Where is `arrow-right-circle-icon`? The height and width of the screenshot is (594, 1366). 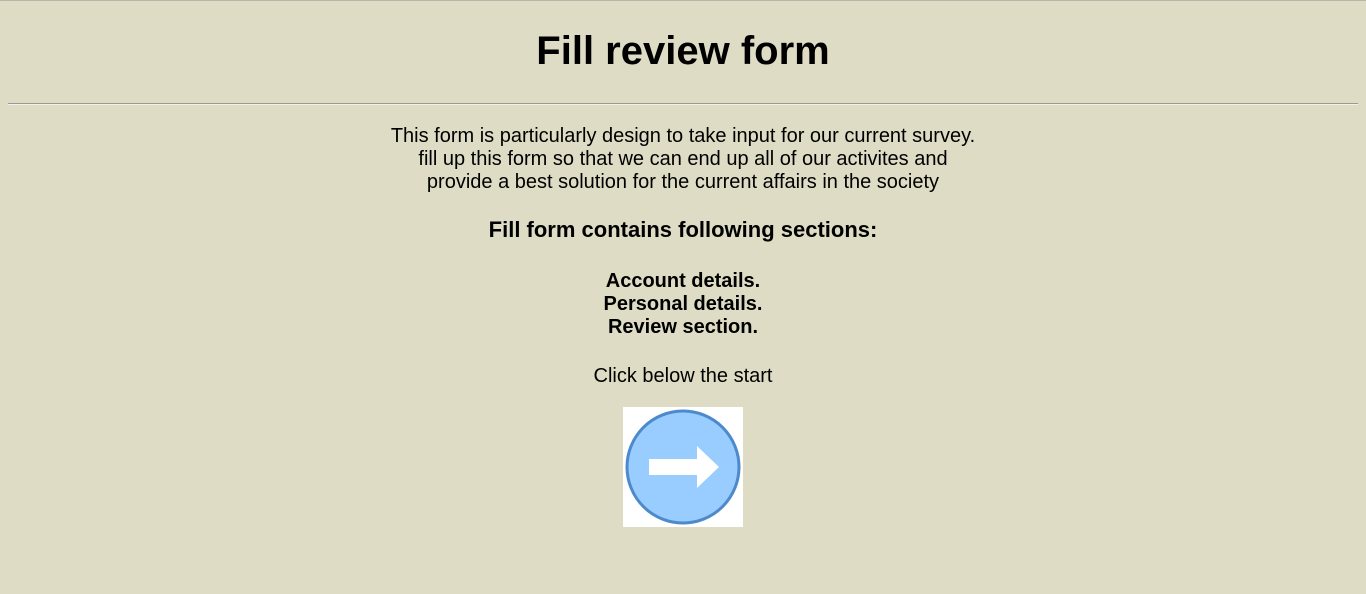
arrow-right-circle-icon is located at coordinates (683, 467).